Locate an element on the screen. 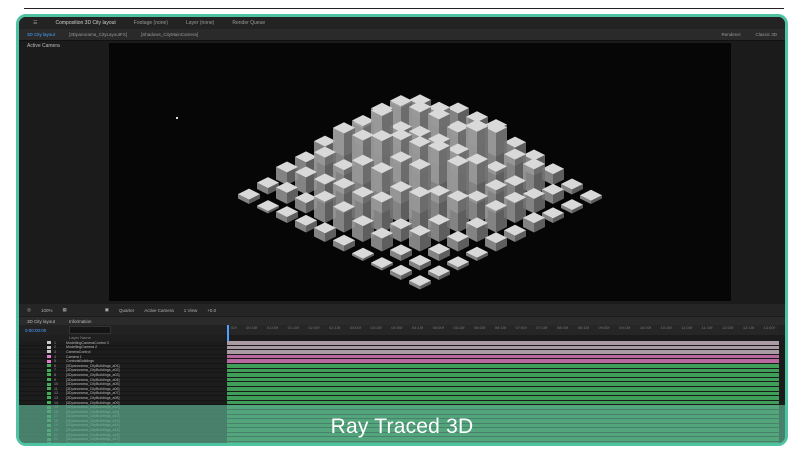 The width and height of the screenshot is (800, 462). renderer-value: Classic 3D is located at coordinates (766, 34).